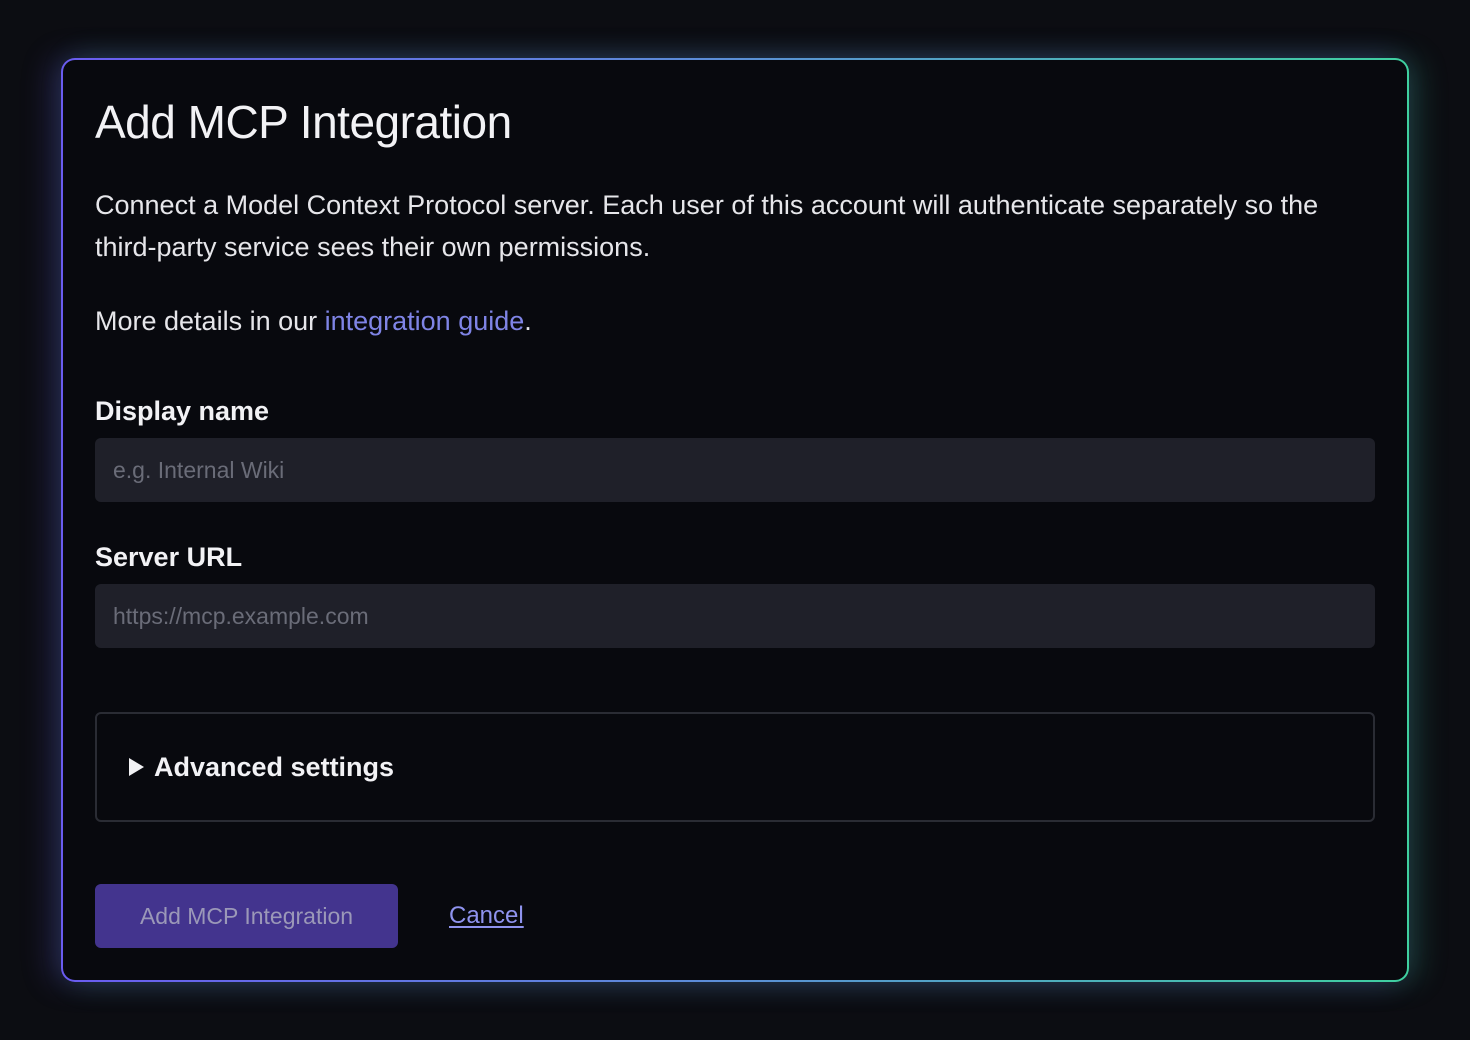 The image size is (1470, 1040). I want to click on server-url-label: Server URL, so click(169, 557).